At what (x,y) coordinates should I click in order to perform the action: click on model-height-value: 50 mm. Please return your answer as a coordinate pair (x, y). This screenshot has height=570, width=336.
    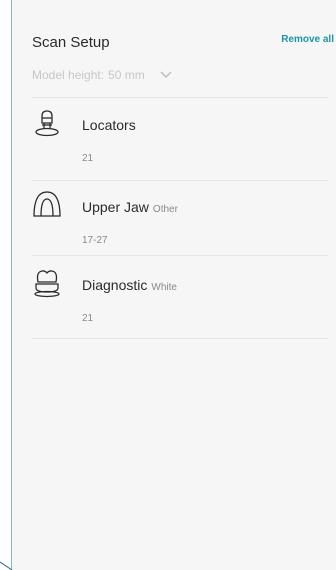
    Looking at the image, I should click on (126, 75).